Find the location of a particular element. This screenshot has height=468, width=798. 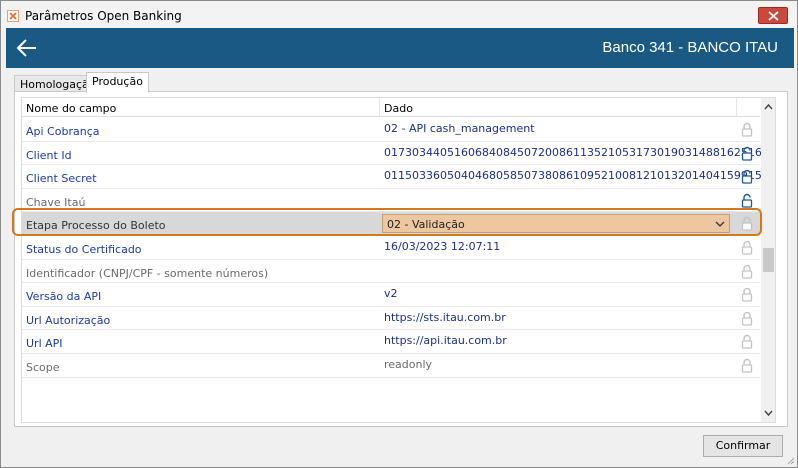

scroll-down-icon is located at coordinates (768, 413).